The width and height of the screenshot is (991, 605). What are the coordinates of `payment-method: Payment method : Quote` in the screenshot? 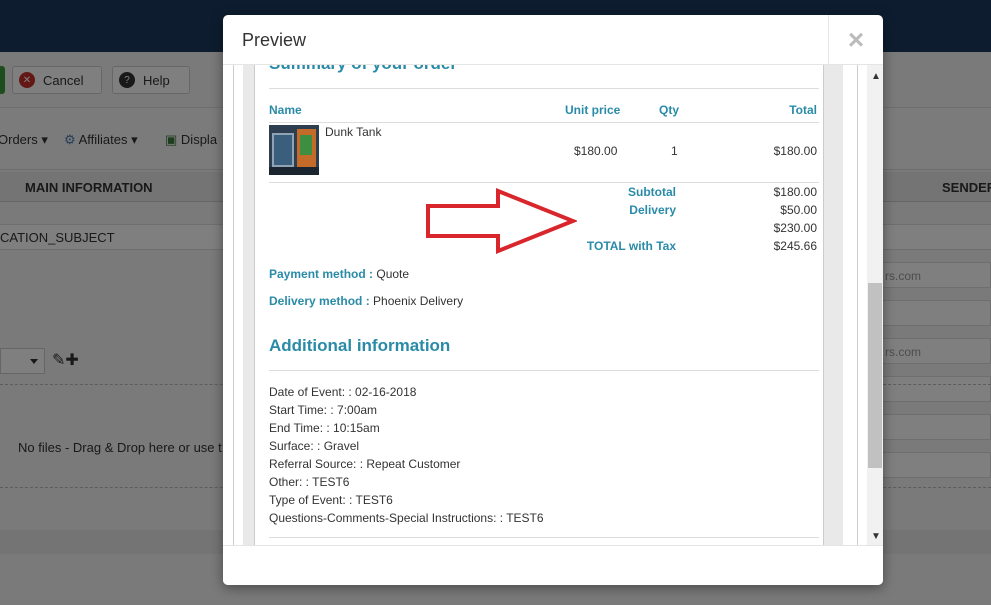 It's located at (339, 274).